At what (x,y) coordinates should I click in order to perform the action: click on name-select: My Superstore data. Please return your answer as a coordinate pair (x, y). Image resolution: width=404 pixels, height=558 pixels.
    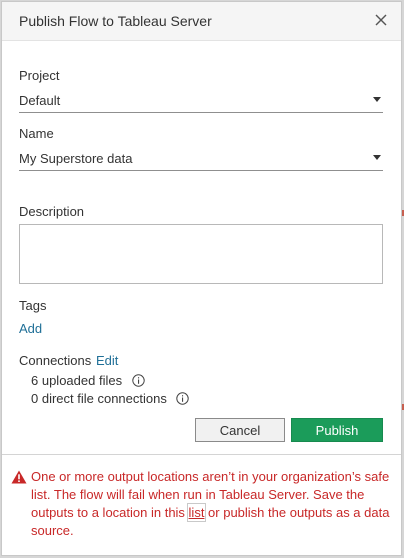
    Looking at the image, I should click on (201, 159).